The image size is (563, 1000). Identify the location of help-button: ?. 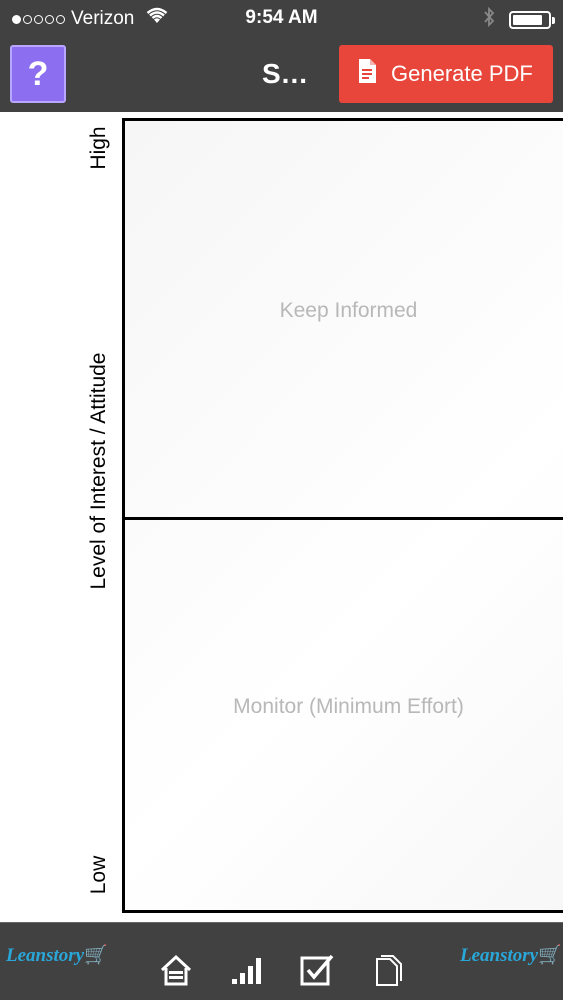
(38, 74).